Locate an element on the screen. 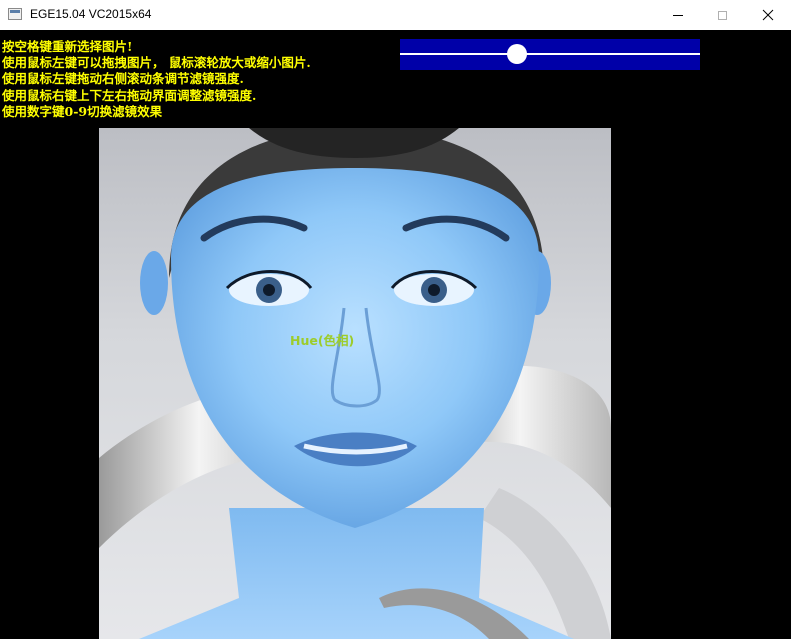  window-app-icon is located at coordinates (15, 14).